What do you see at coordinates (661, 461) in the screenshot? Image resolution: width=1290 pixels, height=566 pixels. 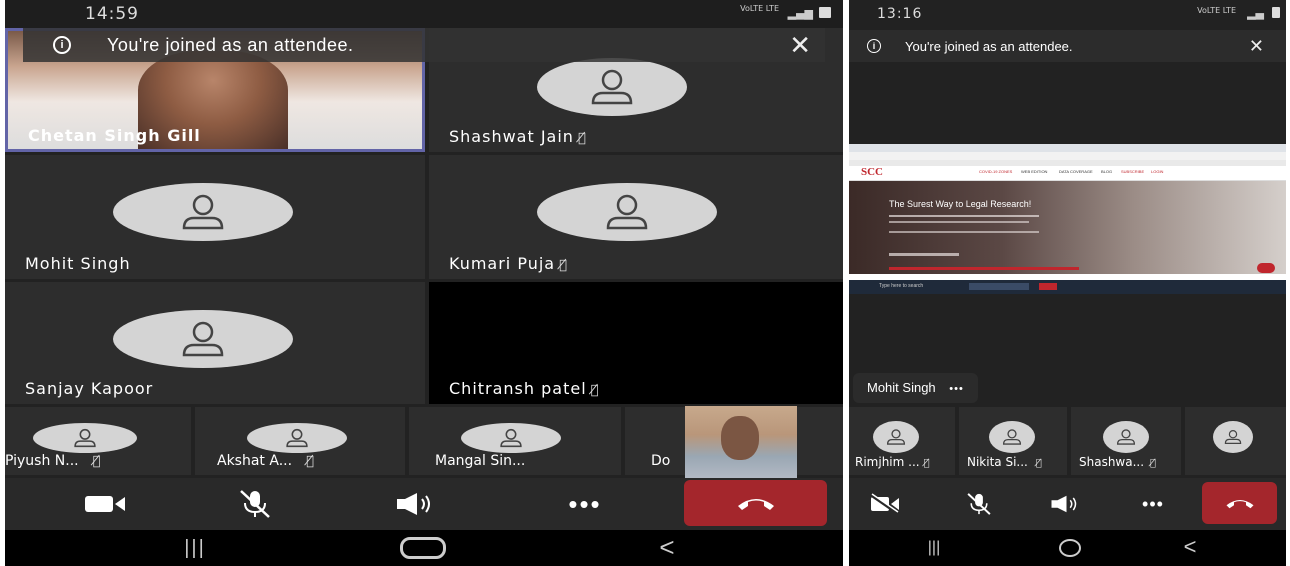 I see `participant-name: Do` at bounding box center [661, 461].